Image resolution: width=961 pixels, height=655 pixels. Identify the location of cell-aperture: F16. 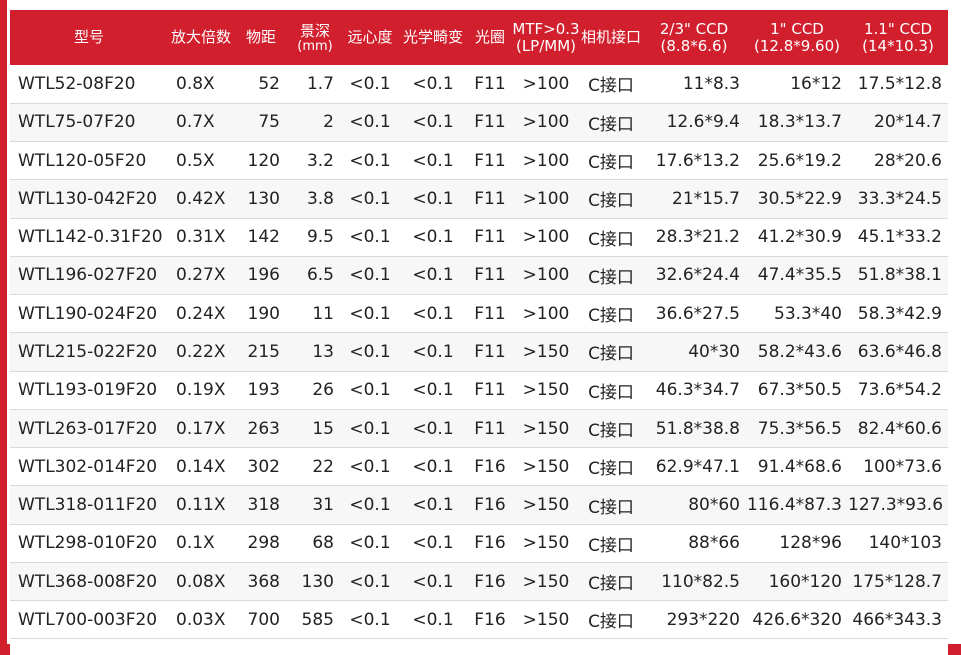
(490, 582).